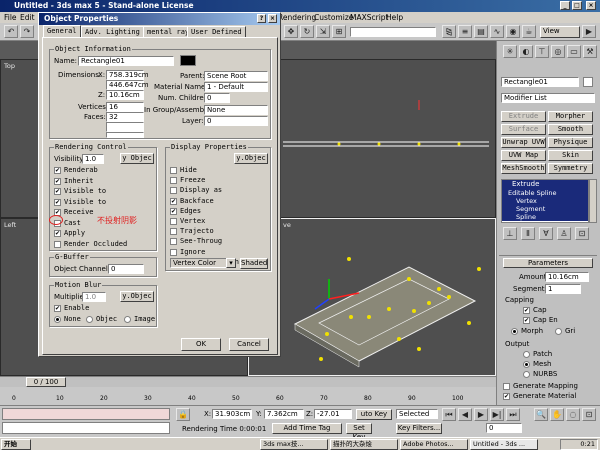  Describe the element at coordinates (523, 155) in the screenshot. I see `uvw-map-button: UVW Map` at that location.